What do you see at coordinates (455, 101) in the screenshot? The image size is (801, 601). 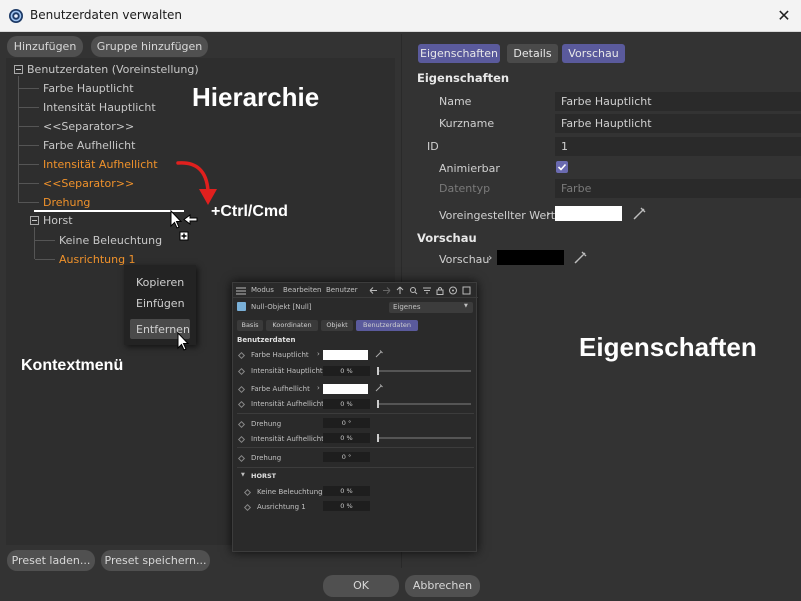 I see `name-label: Name` at bounding box center [455, 101].